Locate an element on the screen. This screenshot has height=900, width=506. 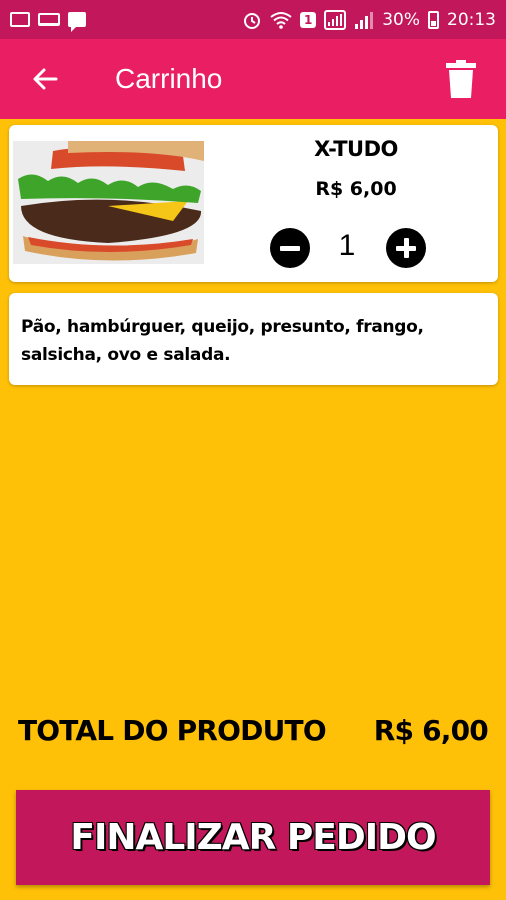
clear-cart-button is located at coordinates (461, 79).